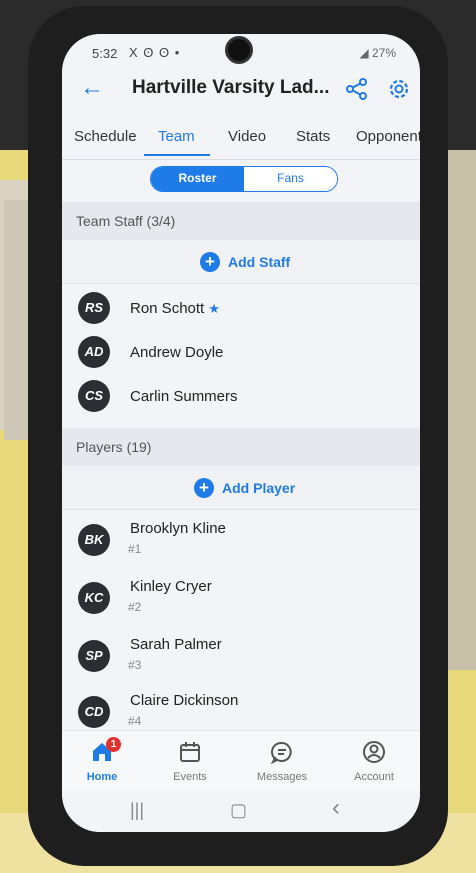 Image resolution: width=476 pixels, height=873 pixels. I want to click on staff-name: Ron Schott ★, so click(175, 308).